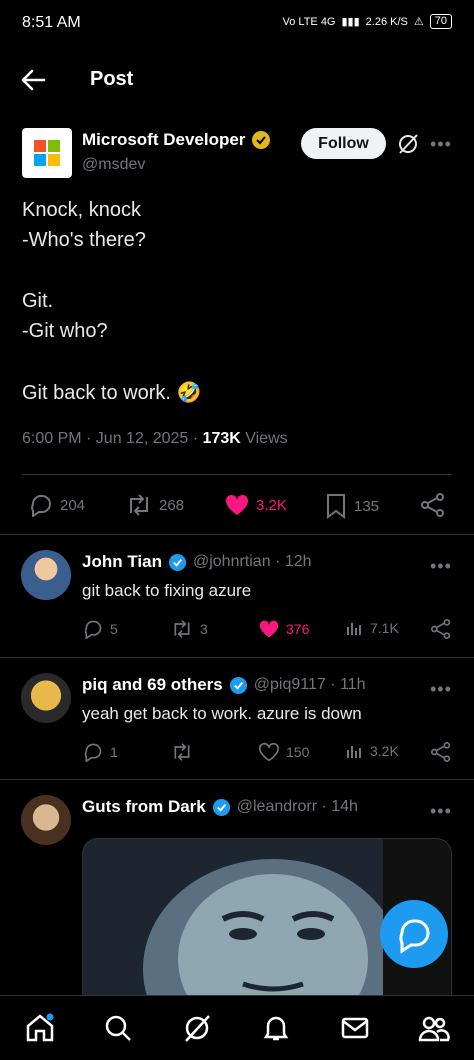 This screenshot has height=1060, width=474. What do you see at coordinates (237, 1027) in the screenshot?
I see `bottom-nav` at bounding box center [237, 1027].